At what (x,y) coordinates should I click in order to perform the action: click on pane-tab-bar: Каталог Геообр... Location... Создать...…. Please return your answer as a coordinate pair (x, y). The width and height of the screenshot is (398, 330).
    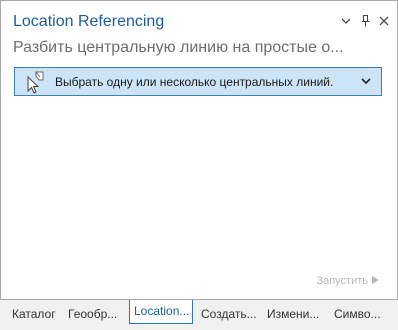
    Looking at the image, I should click on (199, 314).